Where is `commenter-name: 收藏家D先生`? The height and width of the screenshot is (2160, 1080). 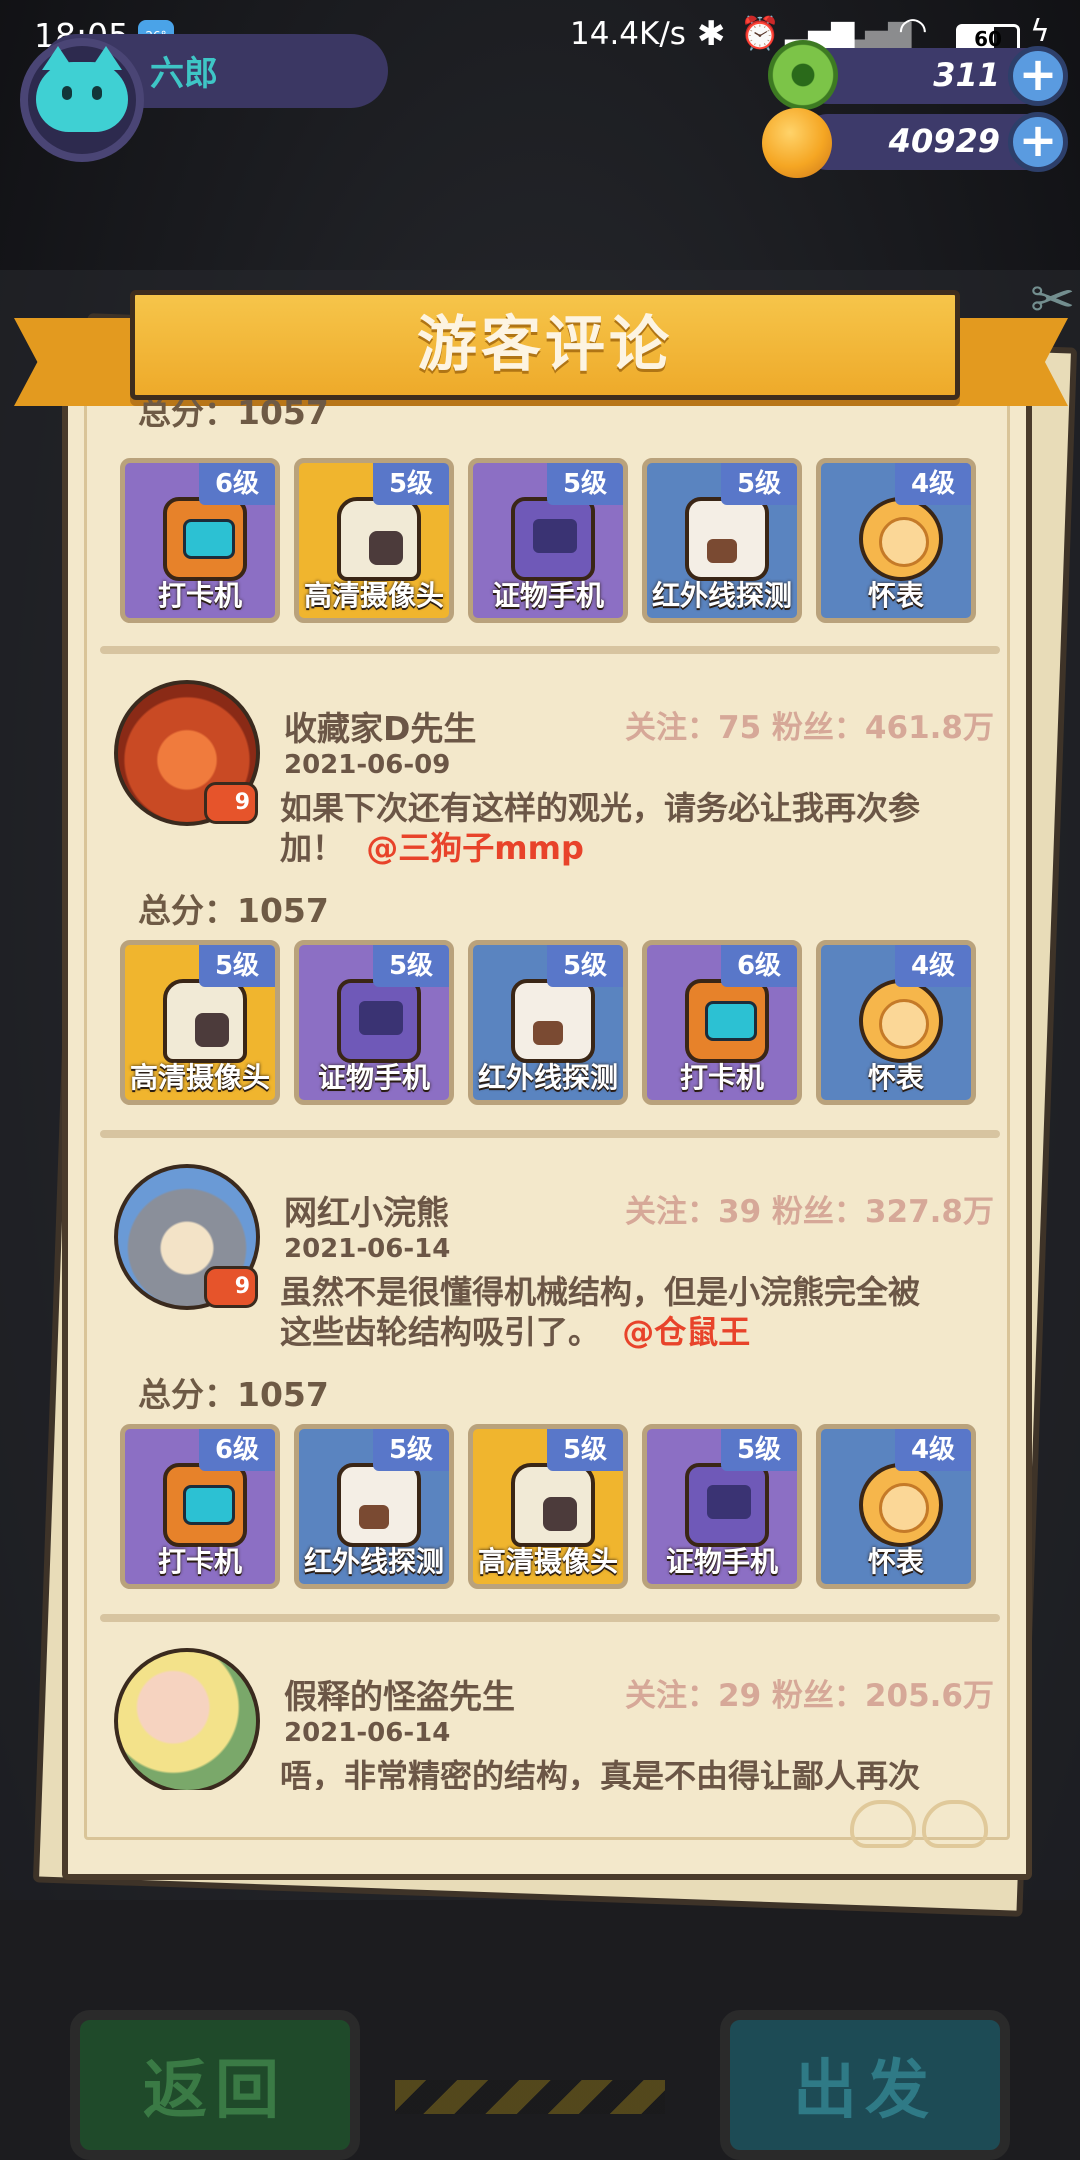 commenter-name: 收藏家D先生 is located at coordinates (380, 726).